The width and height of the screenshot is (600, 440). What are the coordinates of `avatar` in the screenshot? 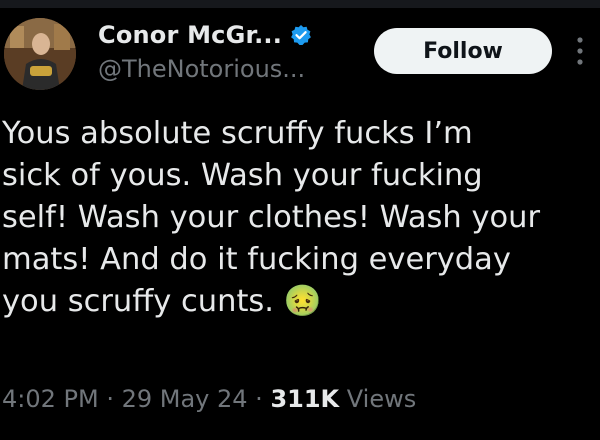 It's located at (40, 54).